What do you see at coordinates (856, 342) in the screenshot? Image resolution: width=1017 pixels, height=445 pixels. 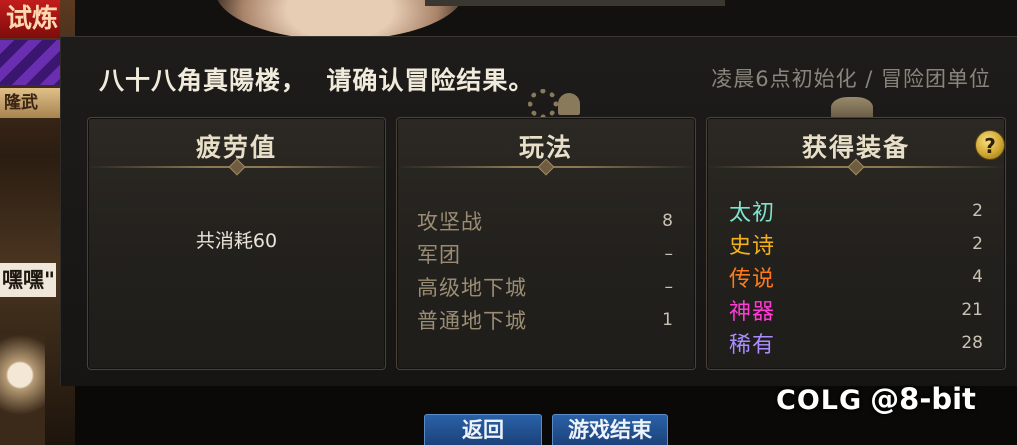 I see `list-item: 稀有 28` at bounding box center [856, 342].